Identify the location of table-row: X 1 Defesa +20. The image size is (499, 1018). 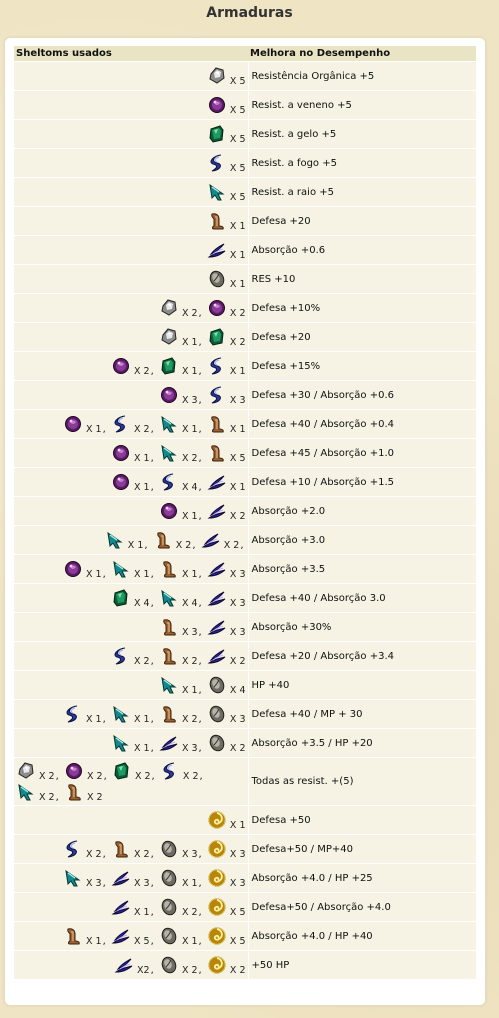
(245, 221).